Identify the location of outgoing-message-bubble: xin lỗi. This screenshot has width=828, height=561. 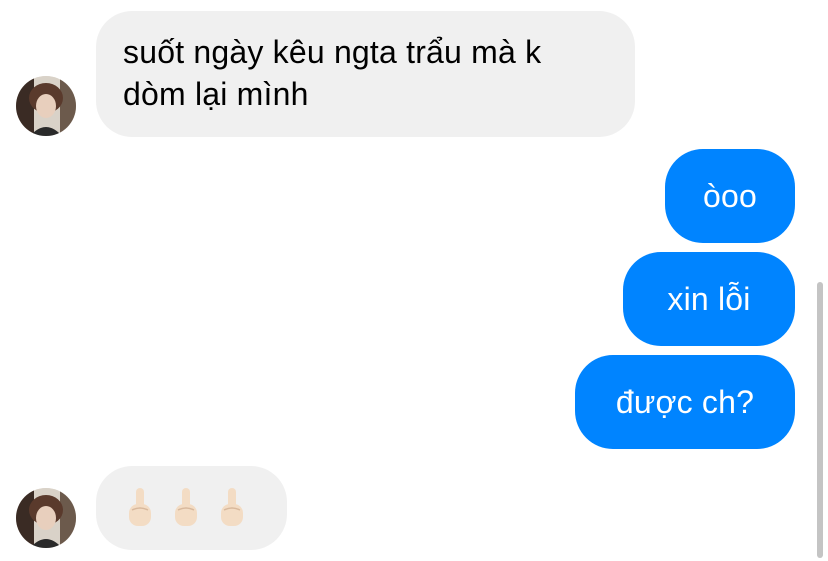
(709, 299).